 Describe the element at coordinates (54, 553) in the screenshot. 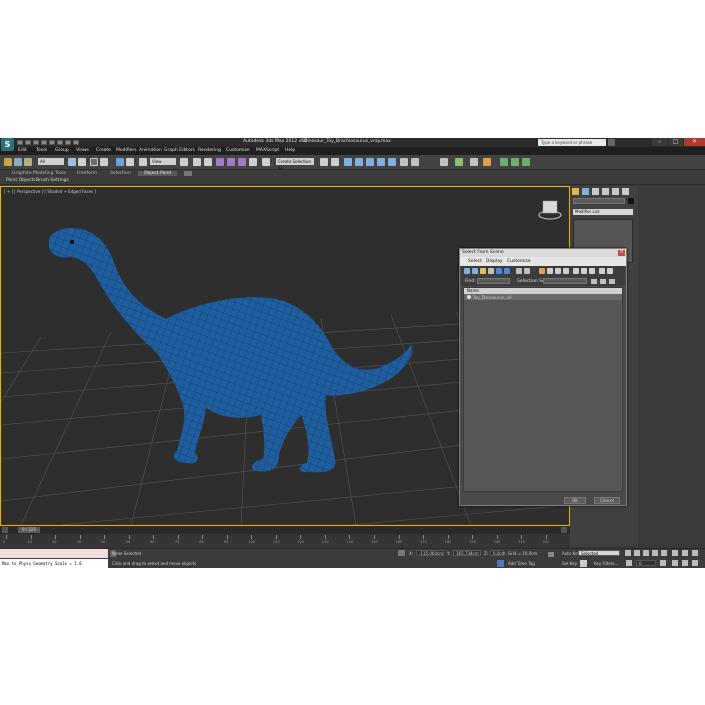

I see `maxscript-listener-input` at that location.